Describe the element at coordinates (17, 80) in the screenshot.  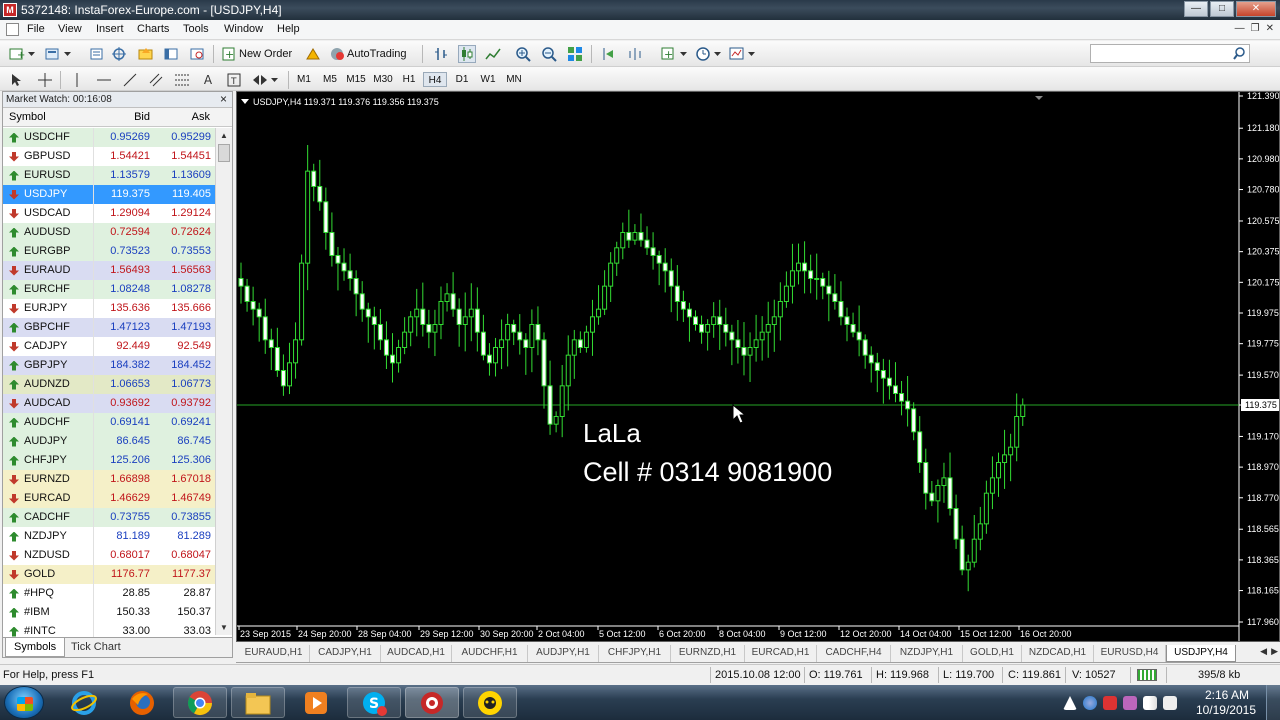
I see `cursor-icon` at that location.